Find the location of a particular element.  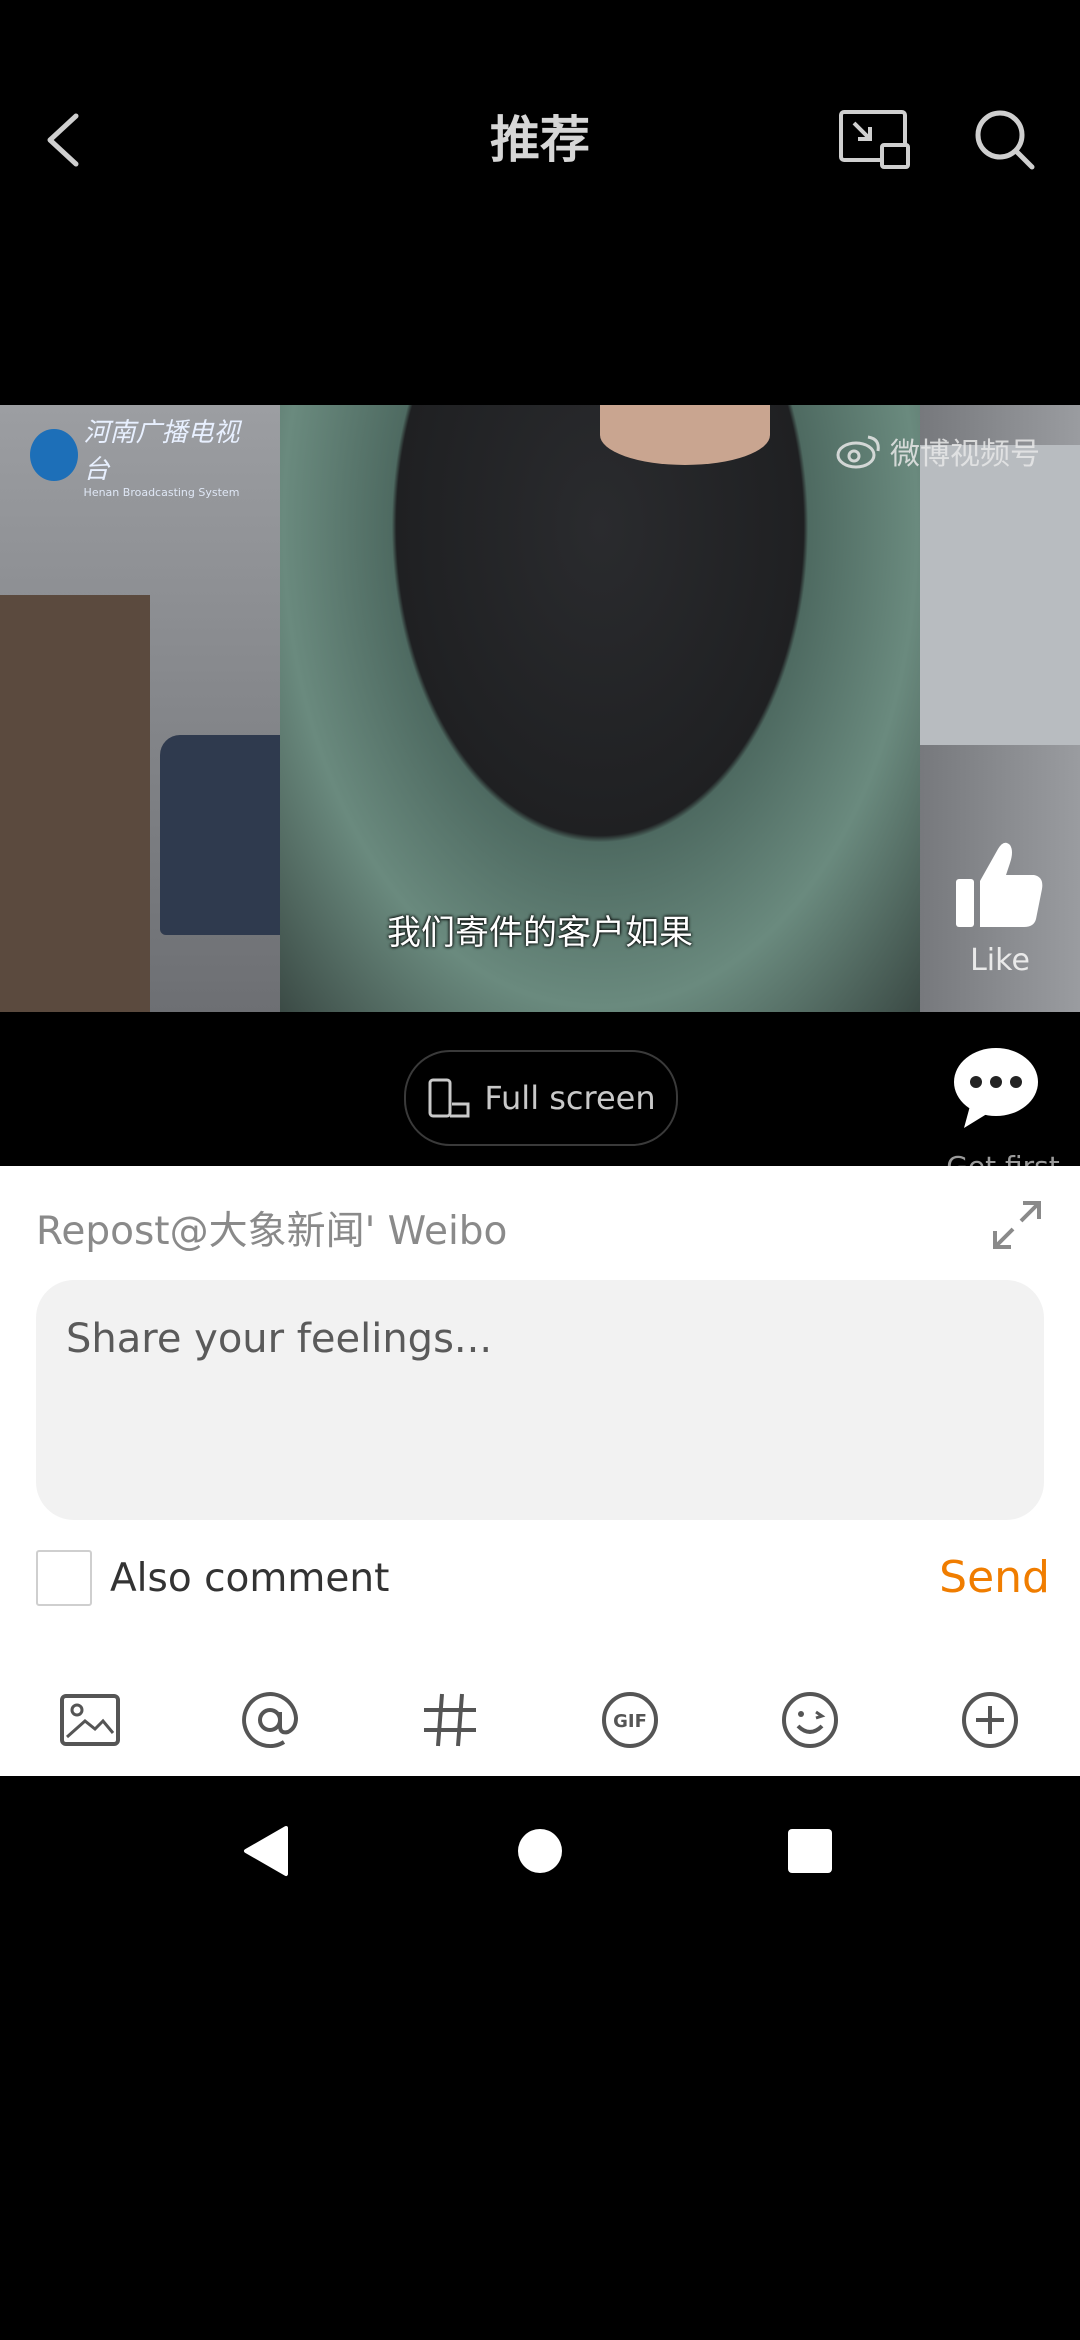

system-nav-bar is located at coordinates (540, 1846).